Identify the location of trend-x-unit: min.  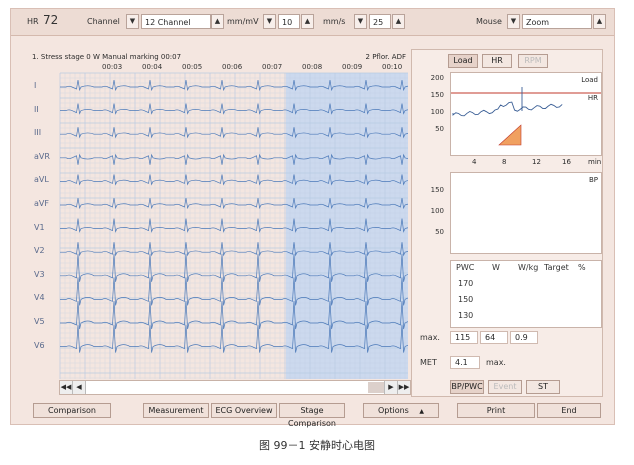
(595, 162).